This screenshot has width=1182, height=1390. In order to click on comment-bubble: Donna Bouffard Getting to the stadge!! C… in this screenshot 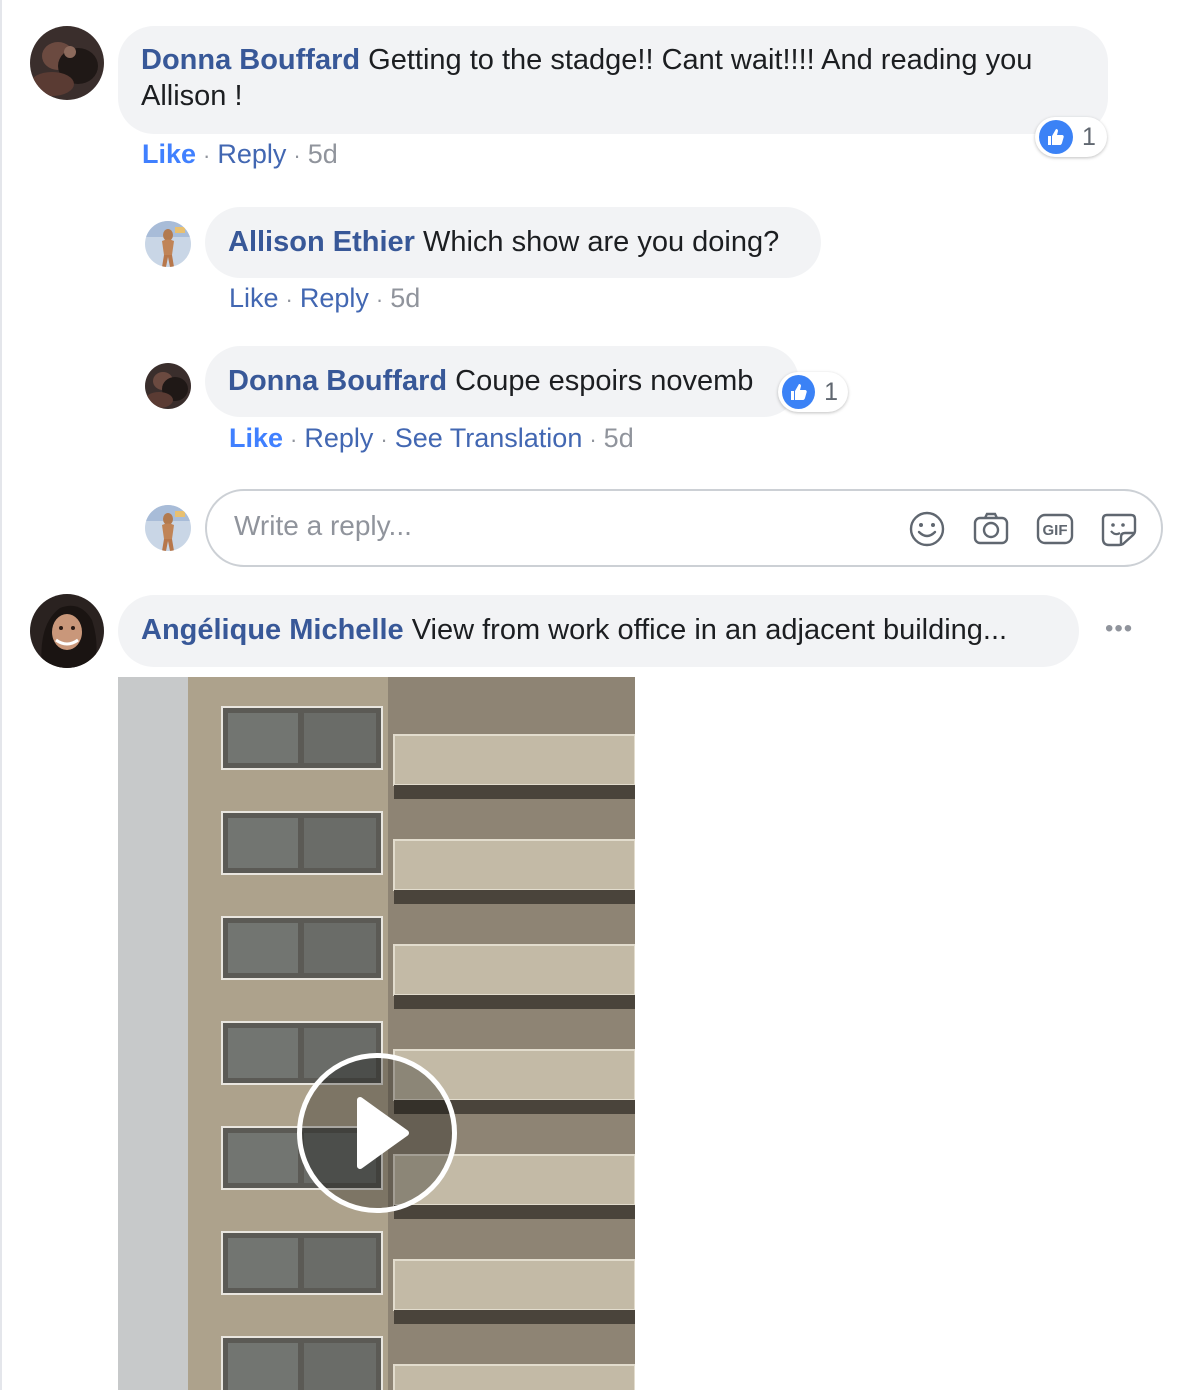, I will do `click(613, 80)`.